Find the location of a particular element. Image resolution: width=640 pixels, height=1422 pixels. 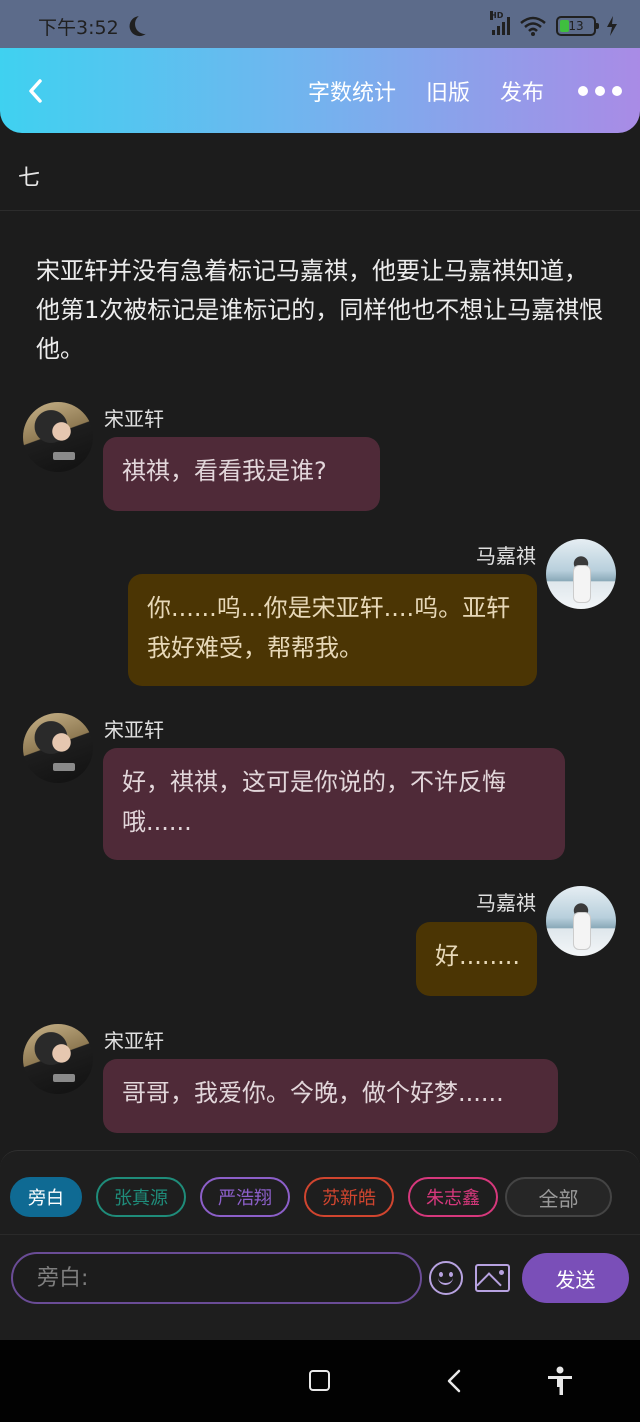

role-chip: 张真源 is located at coordinates (141, 1197).